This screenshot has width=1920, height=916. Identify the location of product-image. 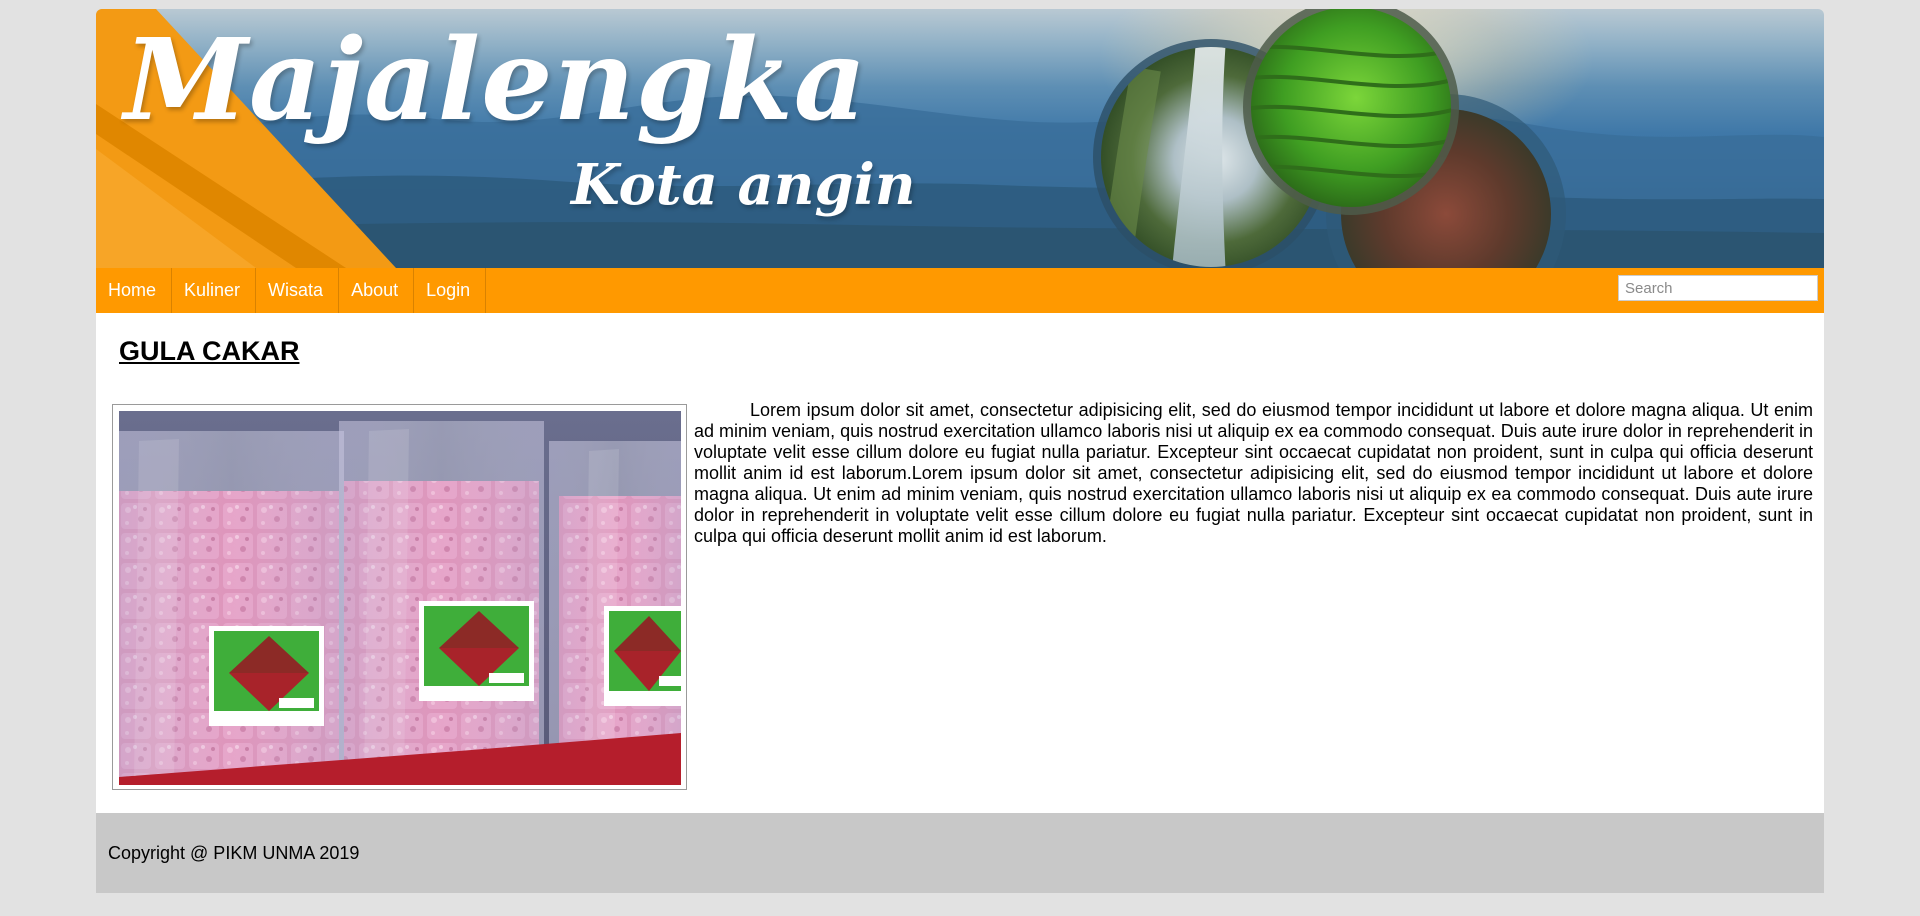
(400, 598).